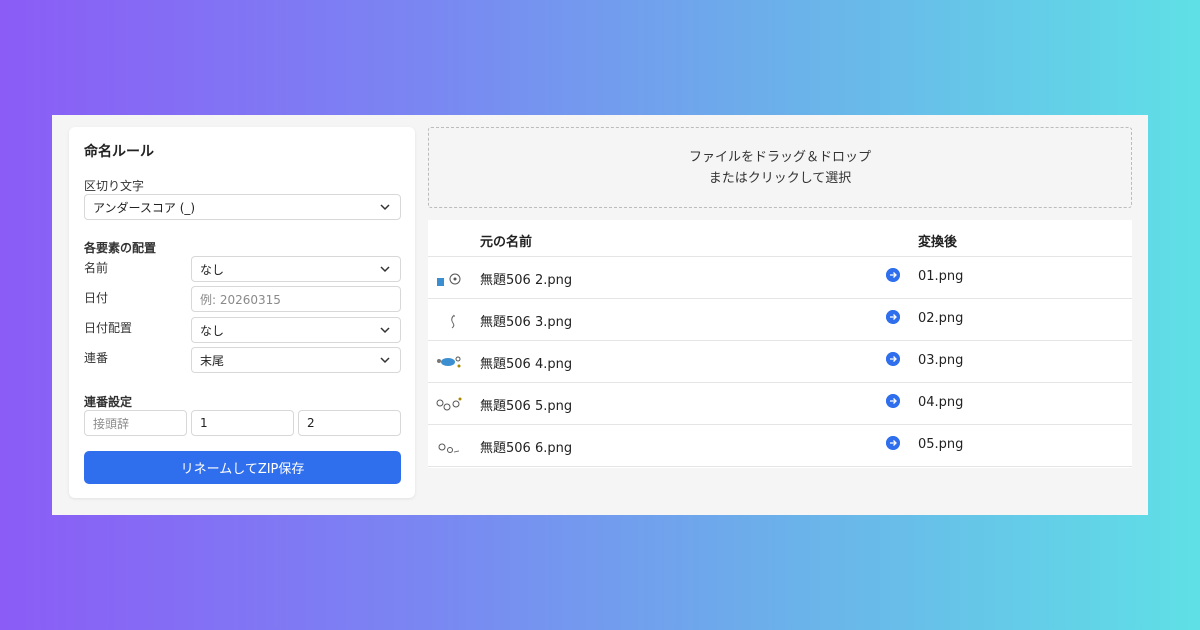  Describe the element at coordinates (780, 404) in the screenshot. I see `table-row: 無題506 5.png 04.png` at that location.